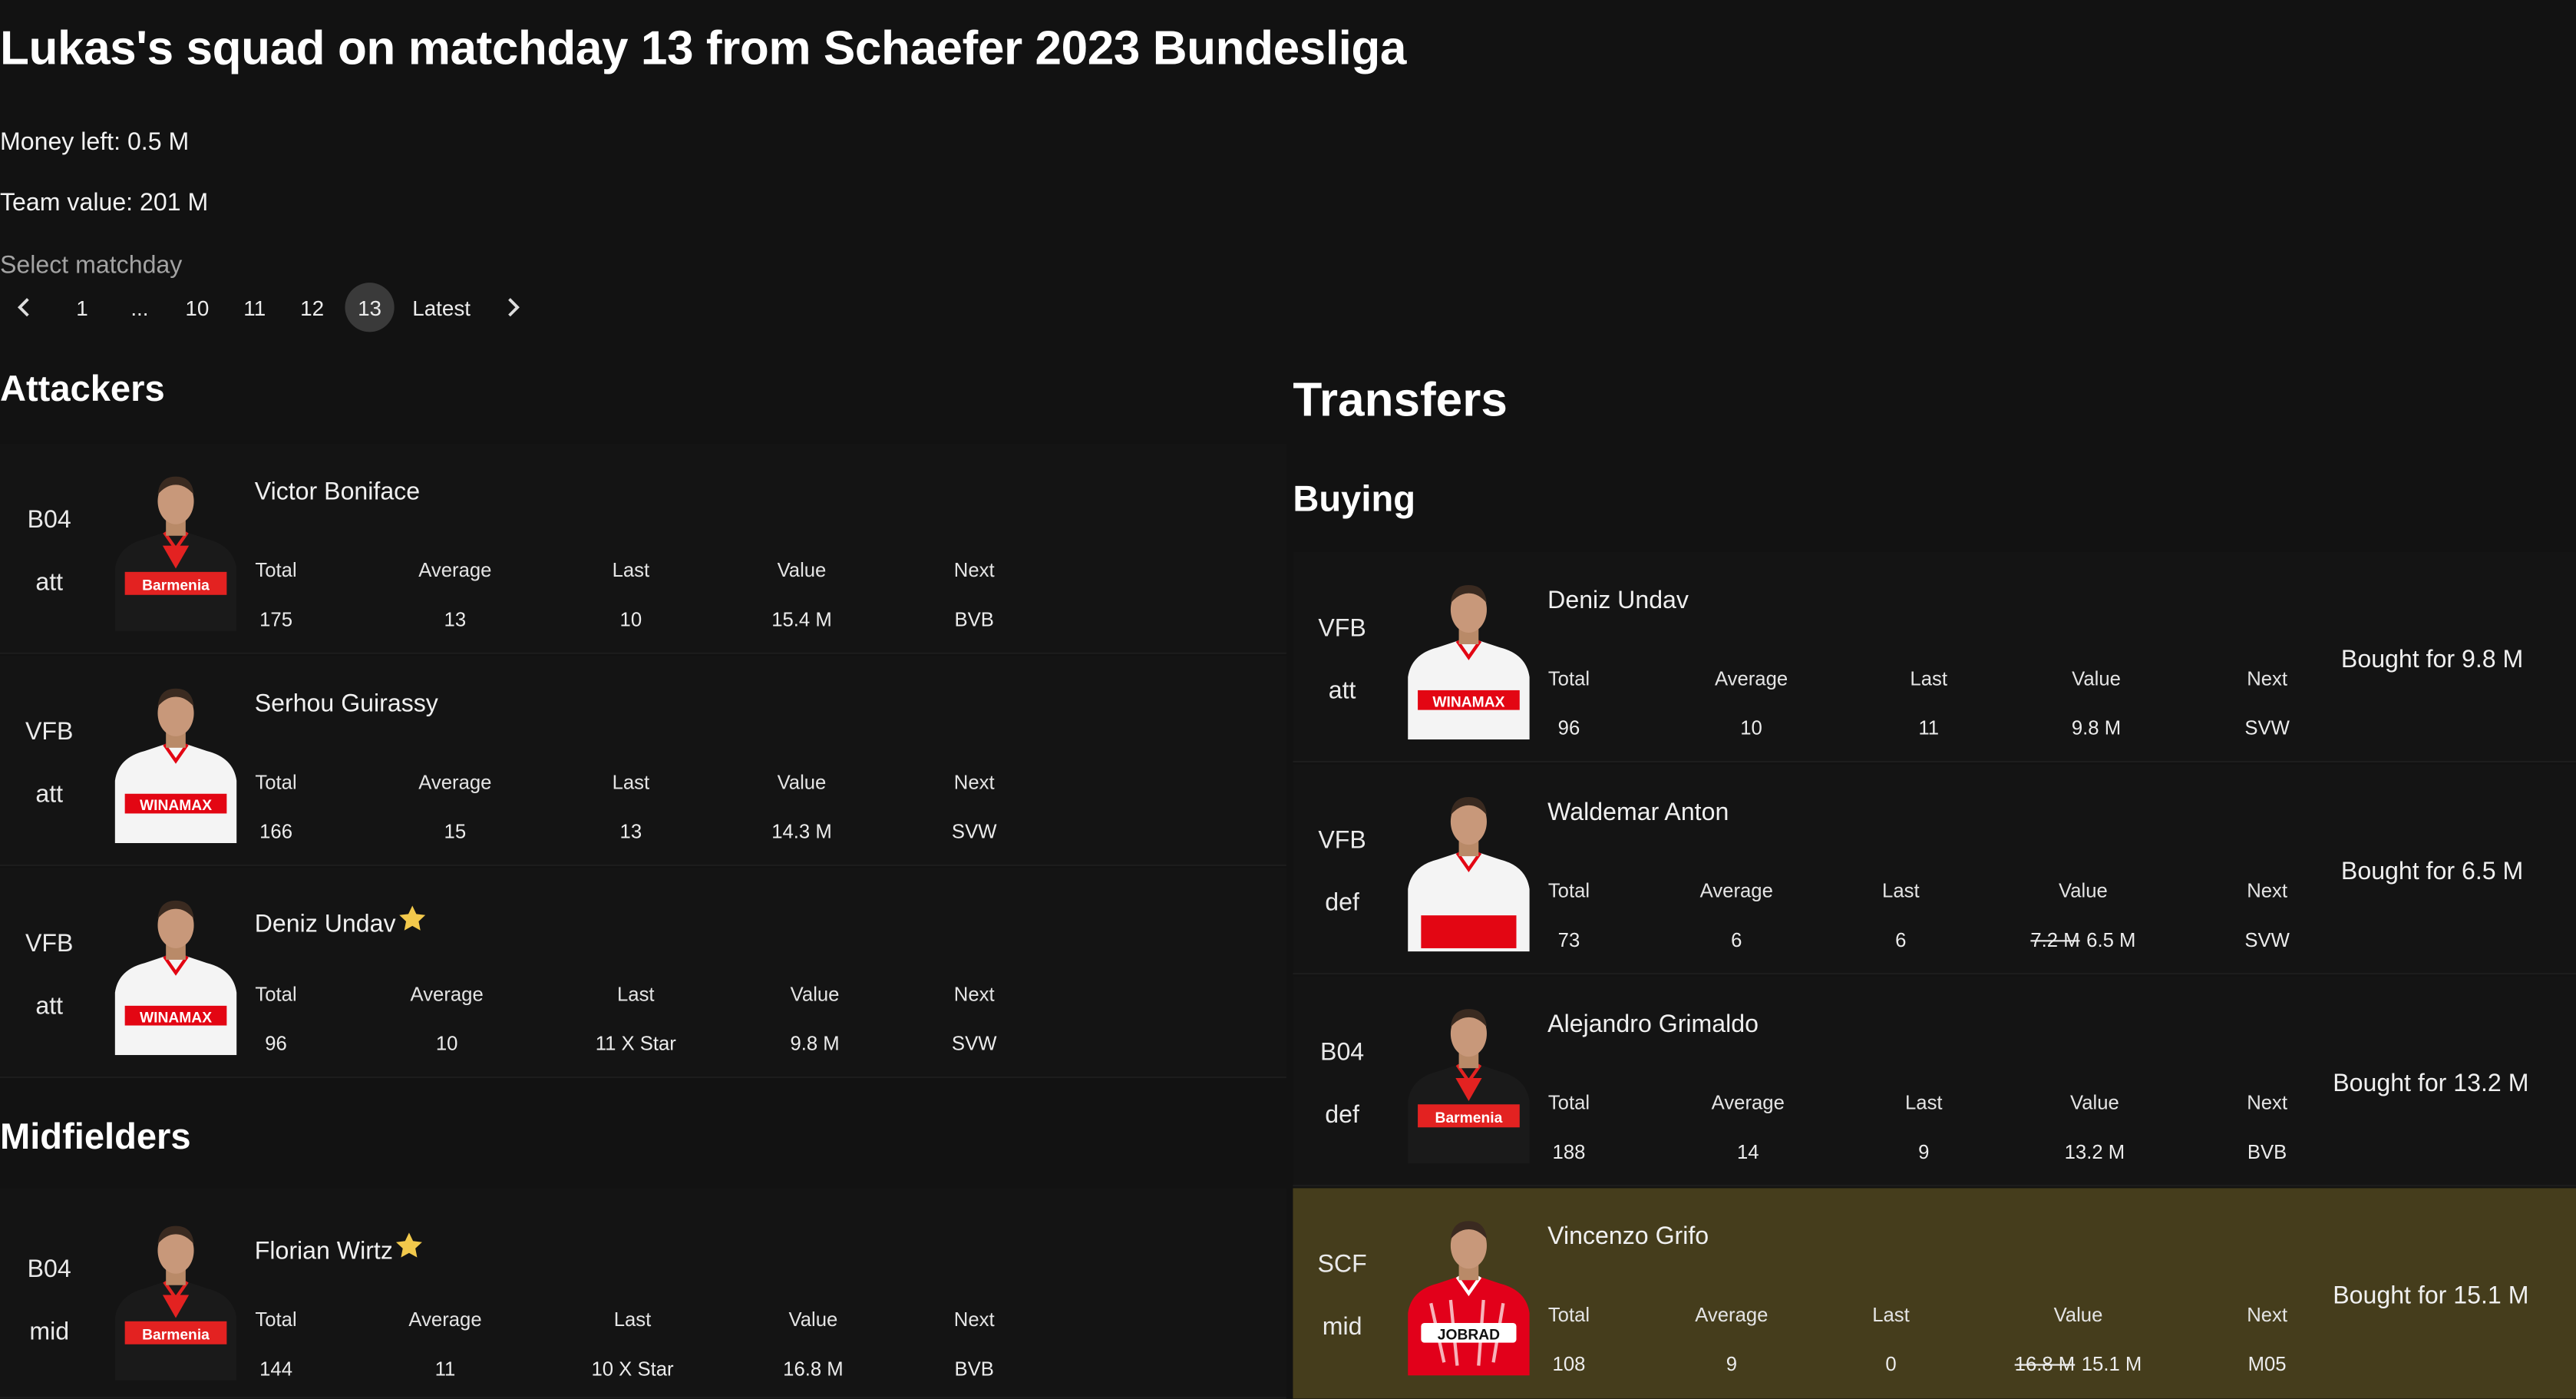 This screenshot has width=2576, height=1399. Describe the element at coordinates (973, 1019) in the screenshot. I see `stat-next: Next SVW` at that location.